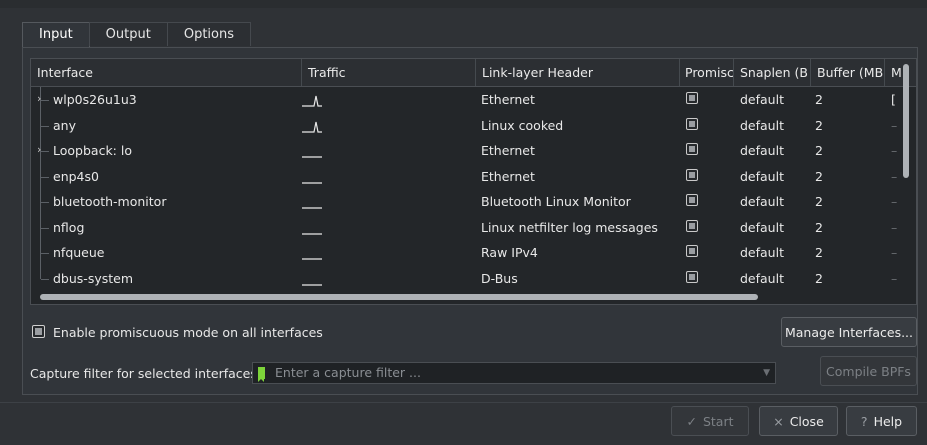 The image size is (927, 445). What do you see at coordinates (465, 100) in the screenshot?
I see `table-row: › wlp0s26u1u3 Ethernet default 2 [` at bounding box center [465, 100].